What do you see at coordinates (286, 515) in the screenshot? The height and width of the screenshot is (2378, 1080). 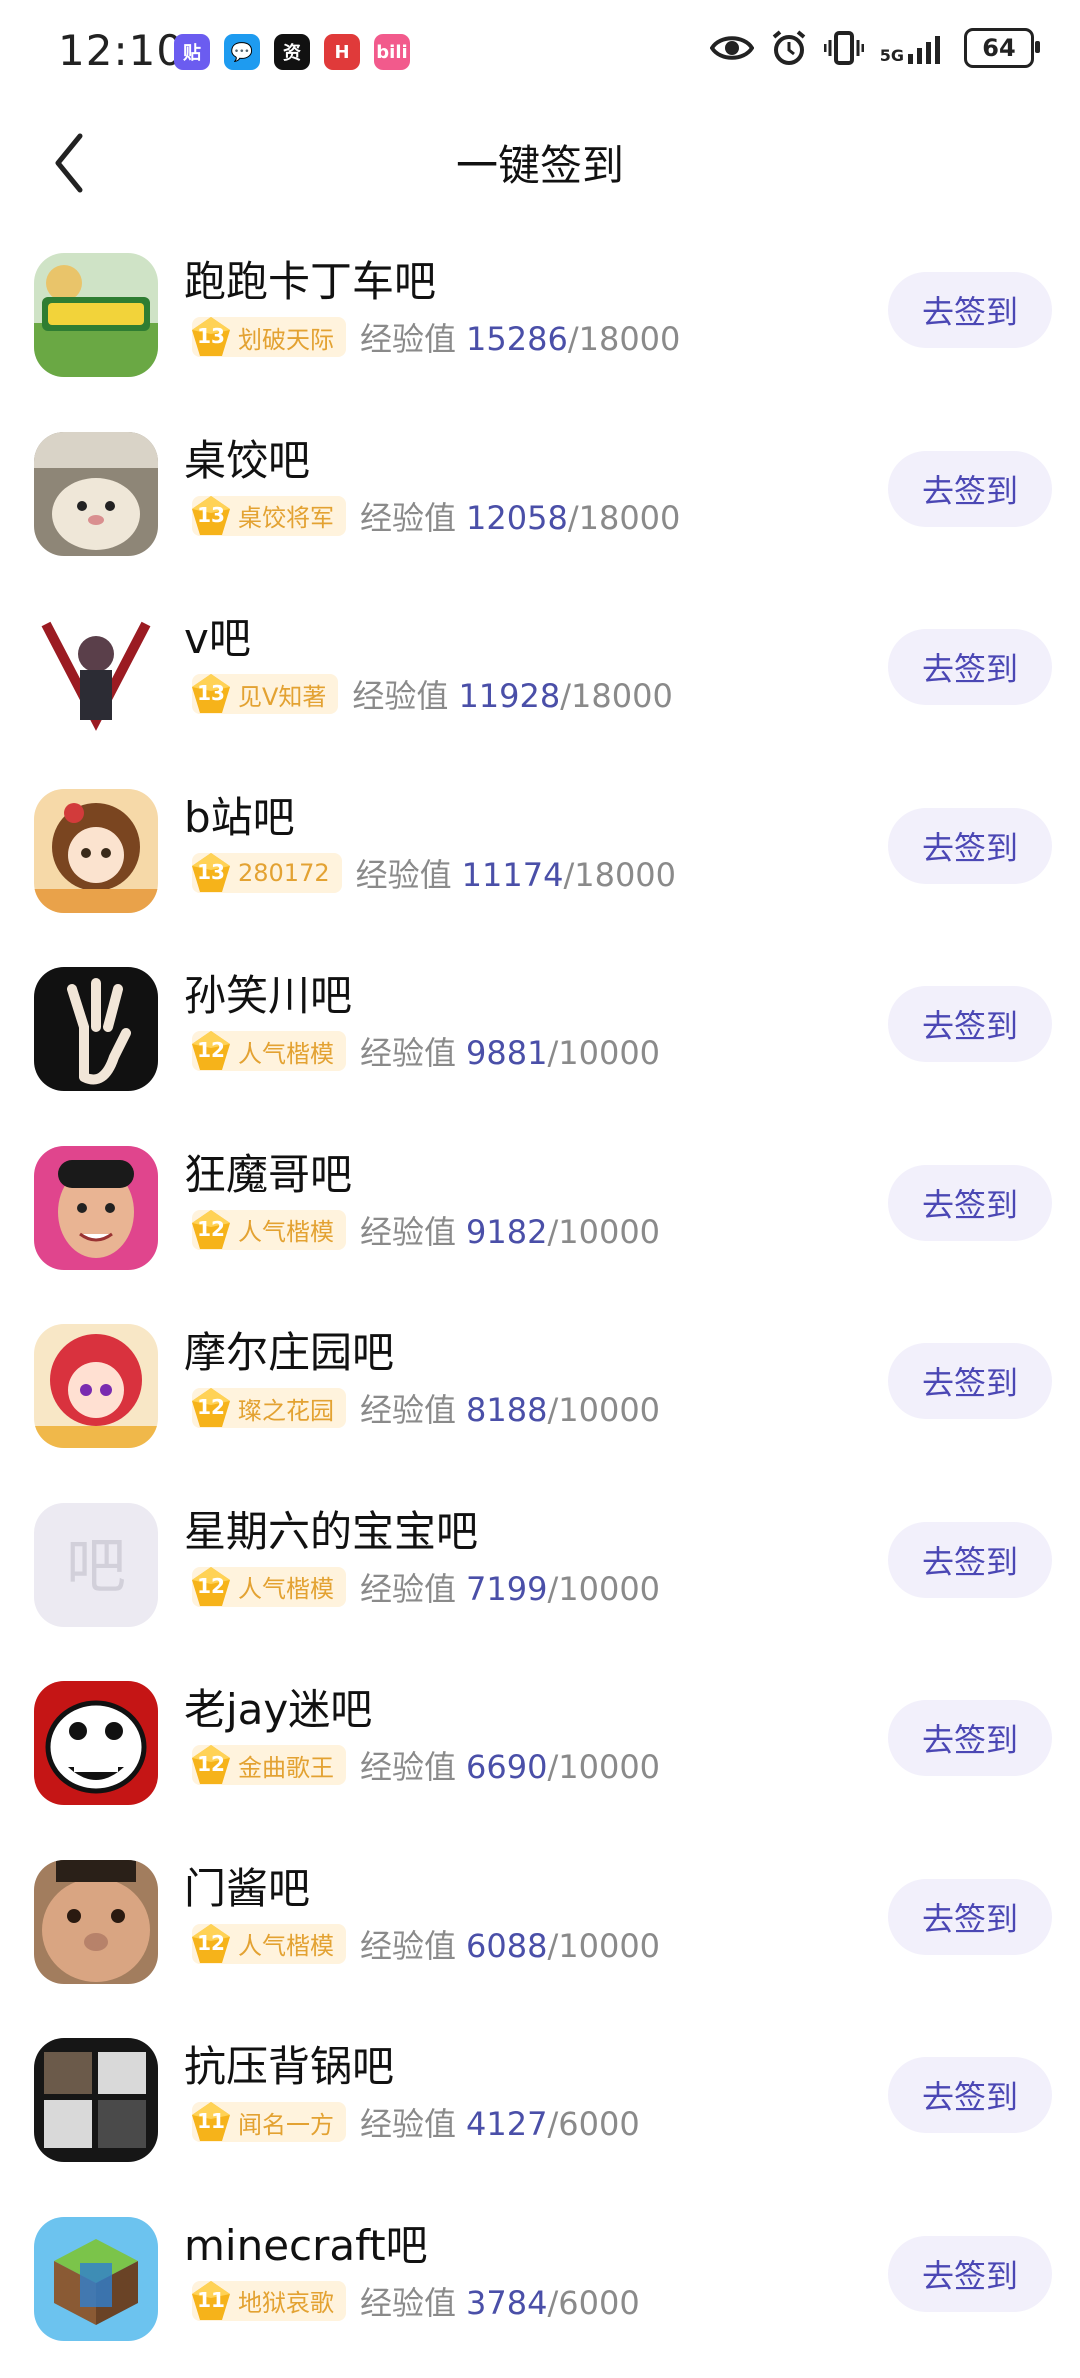 I see `level-title: 桌饺将军` at bounding box center [286, 515].